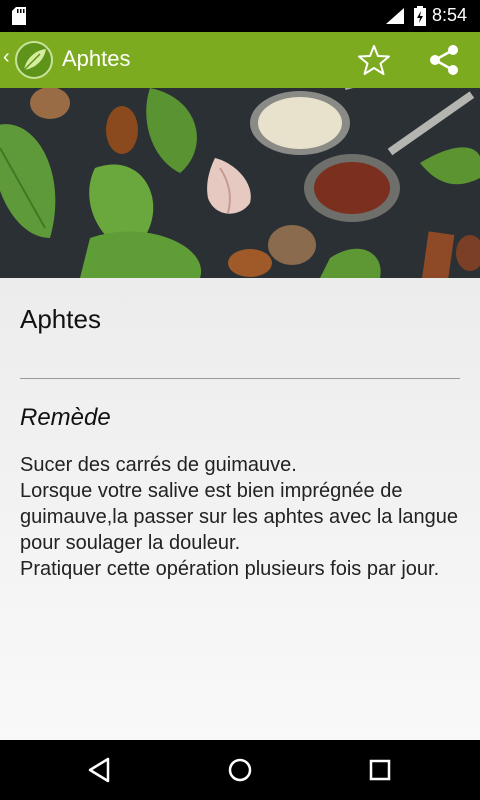 The width and height of the screenshot is (480, 800). What do you see at coordinates (158, 465) in the screenshot?
I see `remedy-line: Sucer des carrés de guimauve.` at bounding box center [158, 465].